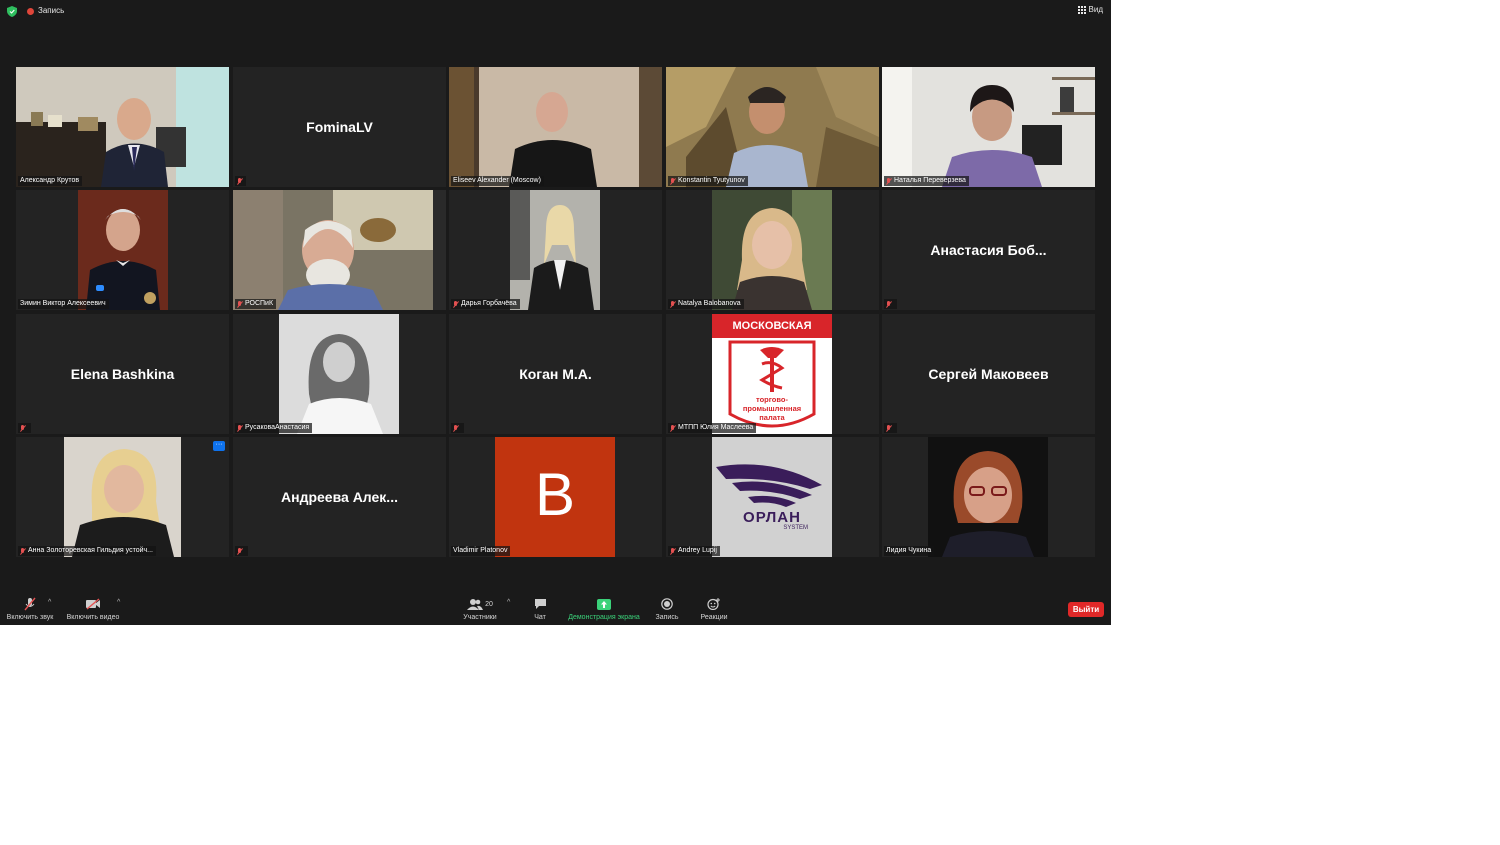  I want to click on participant-tile: ОРЛАН SYSTEM Andrey Lupij, so click(772, 497).